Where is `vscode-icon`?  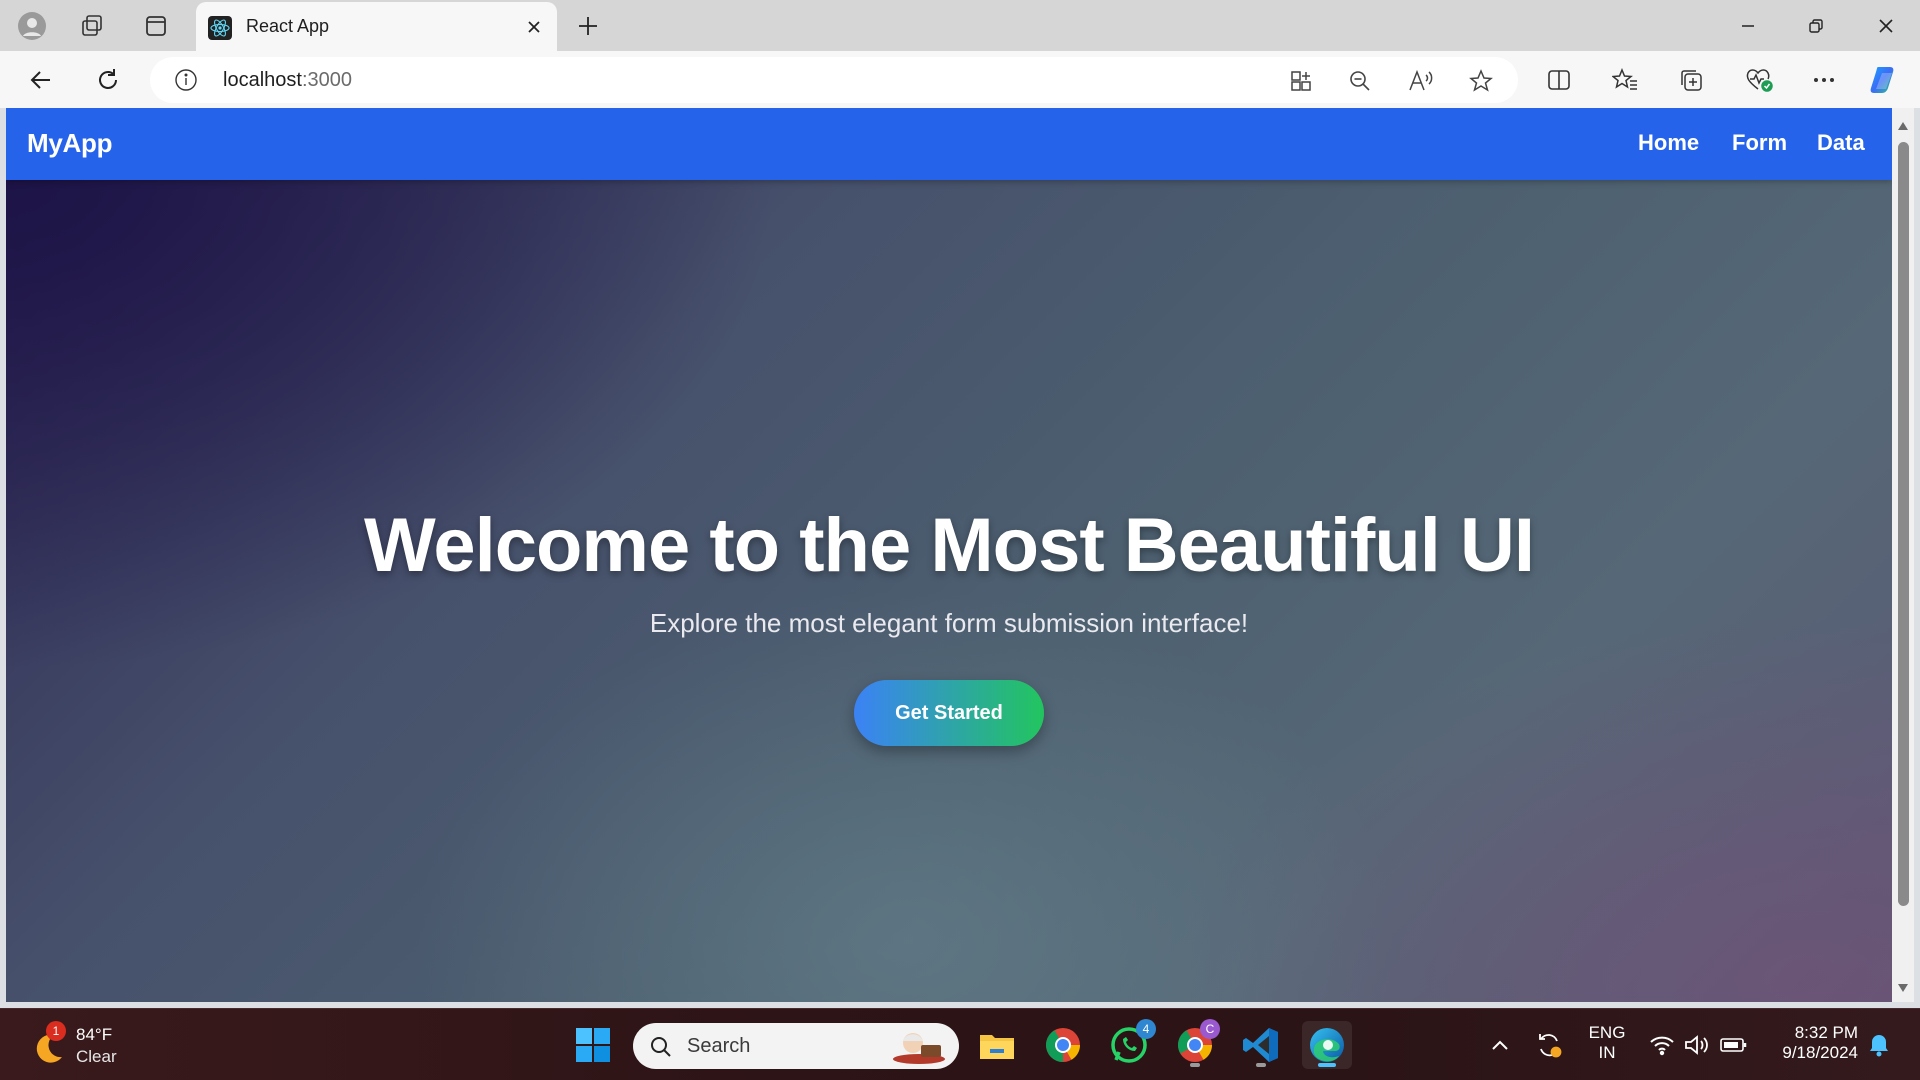 vscode-icon is located at coordinates (1261, 1045).